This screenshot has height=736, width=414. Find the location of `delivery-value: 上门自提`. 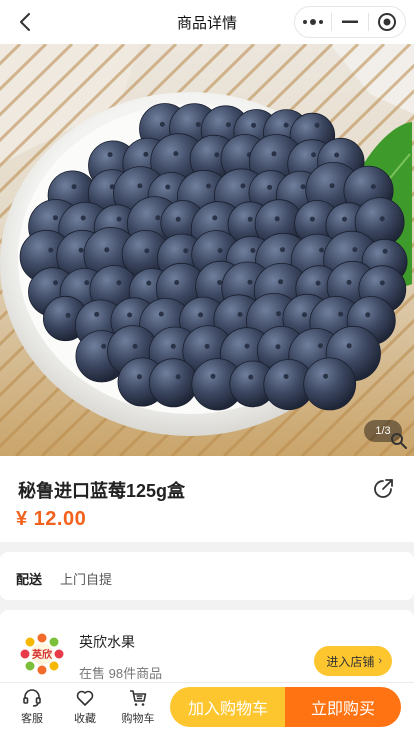

delivery-value: 上门自提 is located at coordinates (86, 579).